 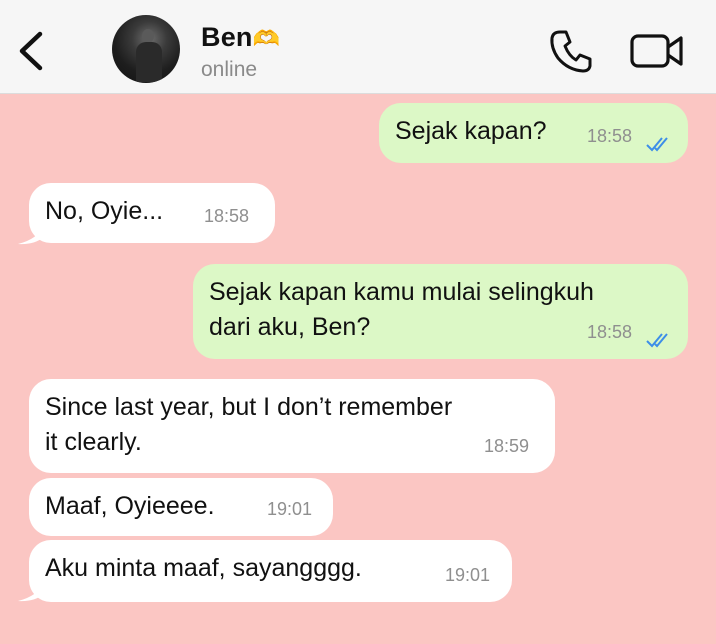 I want to click on heart-hands-emoji: 🫶, so click(x=266, y=38).